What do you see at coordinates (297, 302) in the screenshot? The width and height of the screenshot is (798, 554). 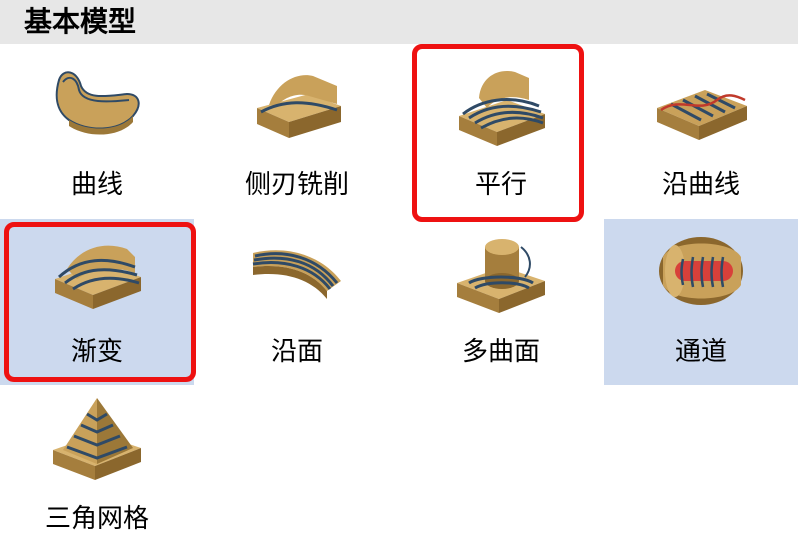 I see `tile-along-surface: 沿面` at bounding box center [297, 302].